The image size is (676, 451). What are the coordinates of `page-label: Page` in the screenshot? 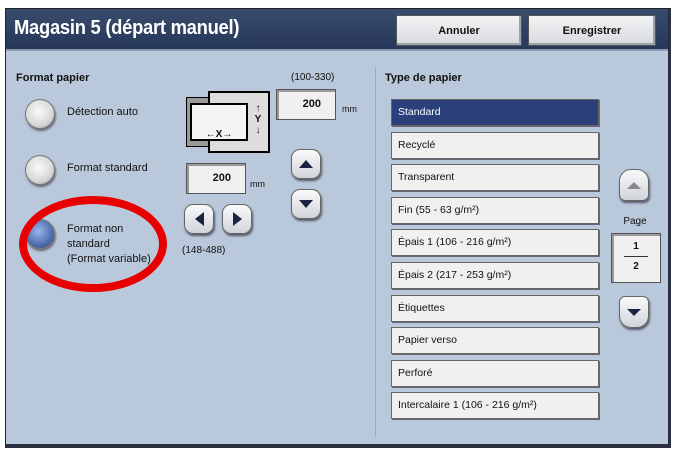 It's located at (635, 221).